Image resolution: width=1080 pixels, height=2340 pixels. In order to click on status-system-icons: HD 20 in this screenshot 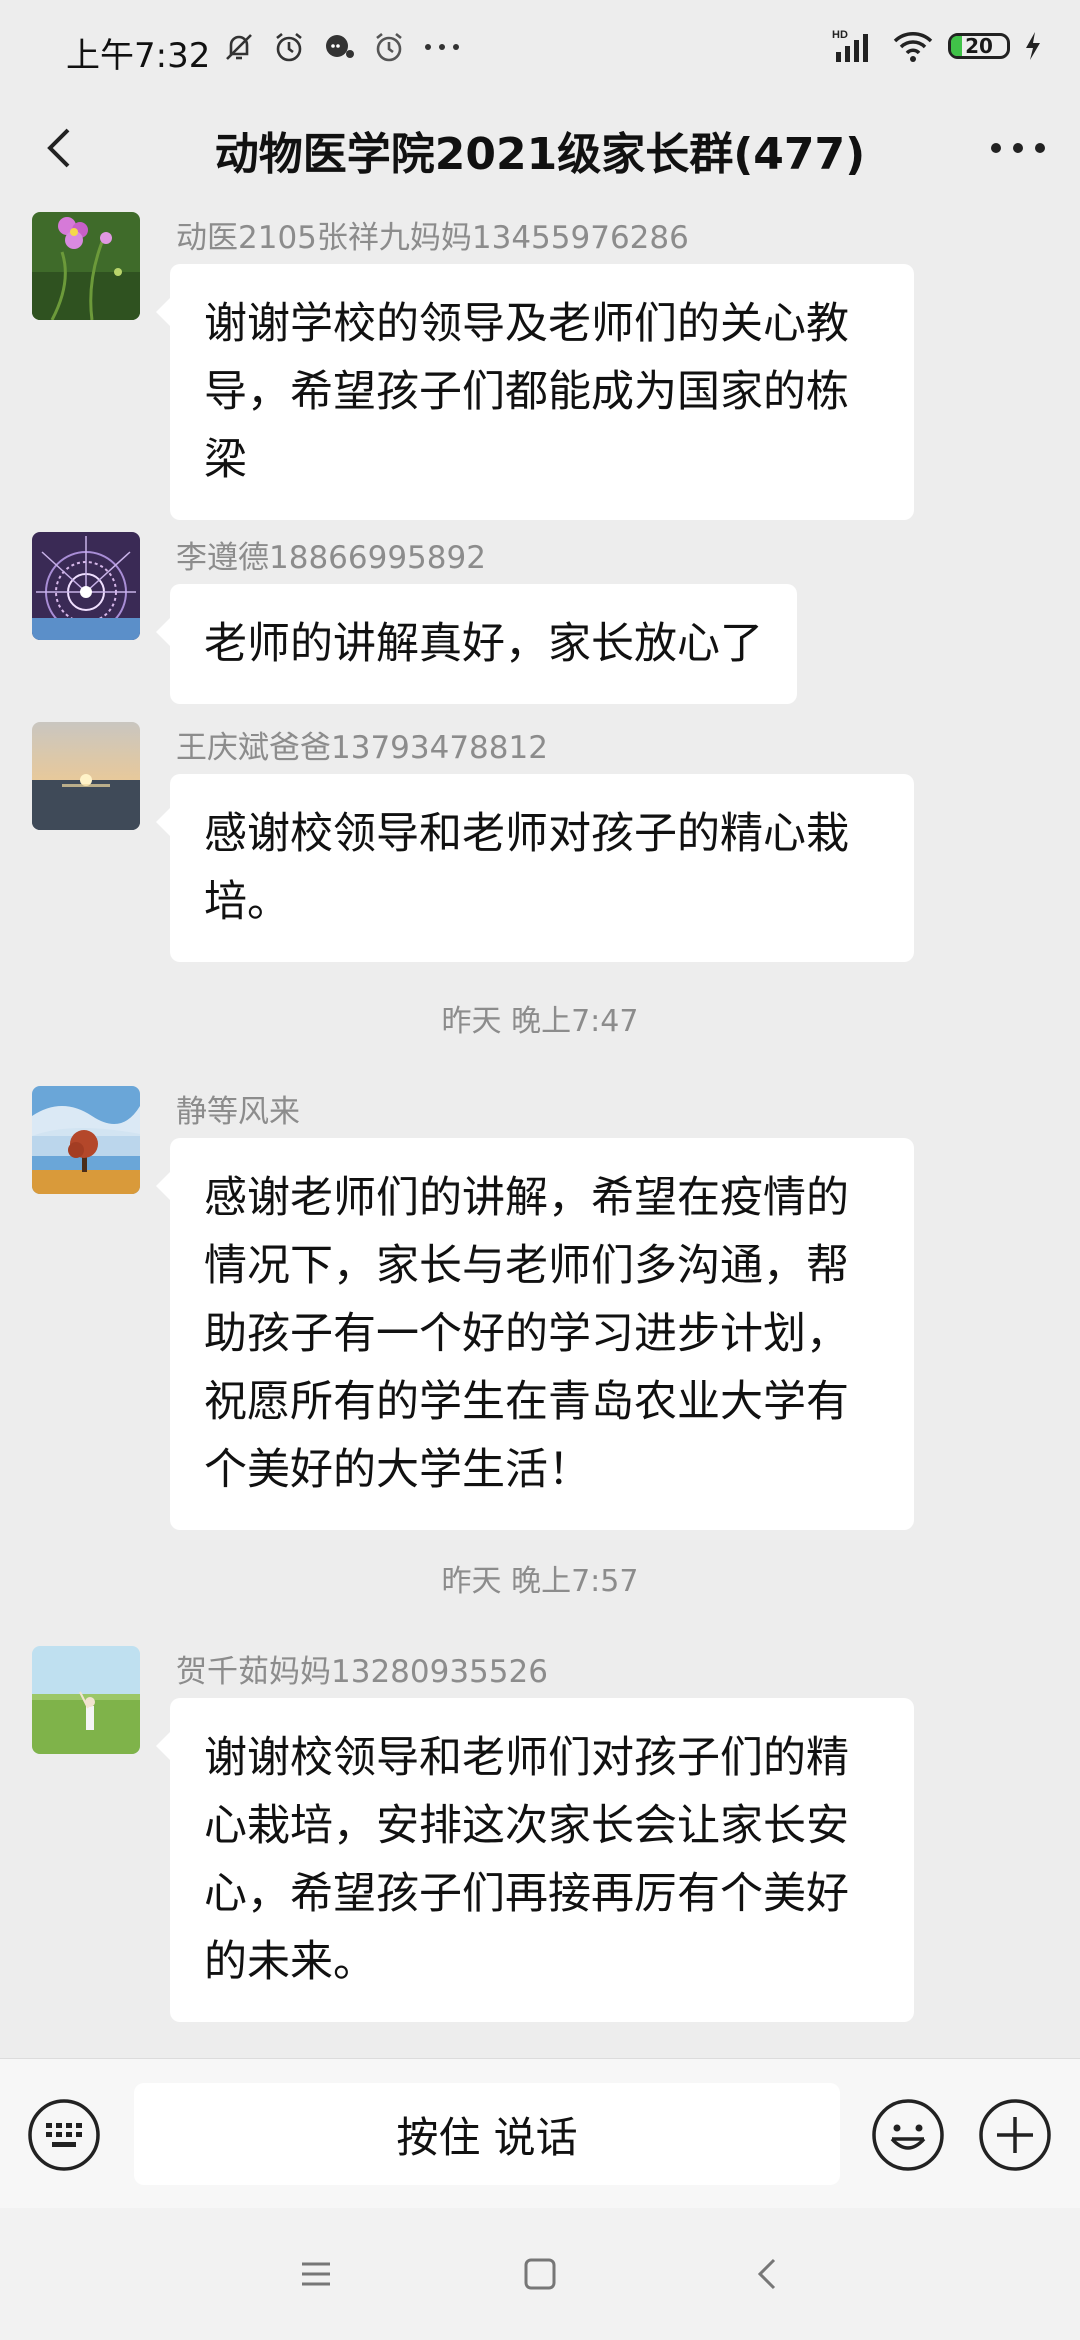, I will do `click(937, 46)`.